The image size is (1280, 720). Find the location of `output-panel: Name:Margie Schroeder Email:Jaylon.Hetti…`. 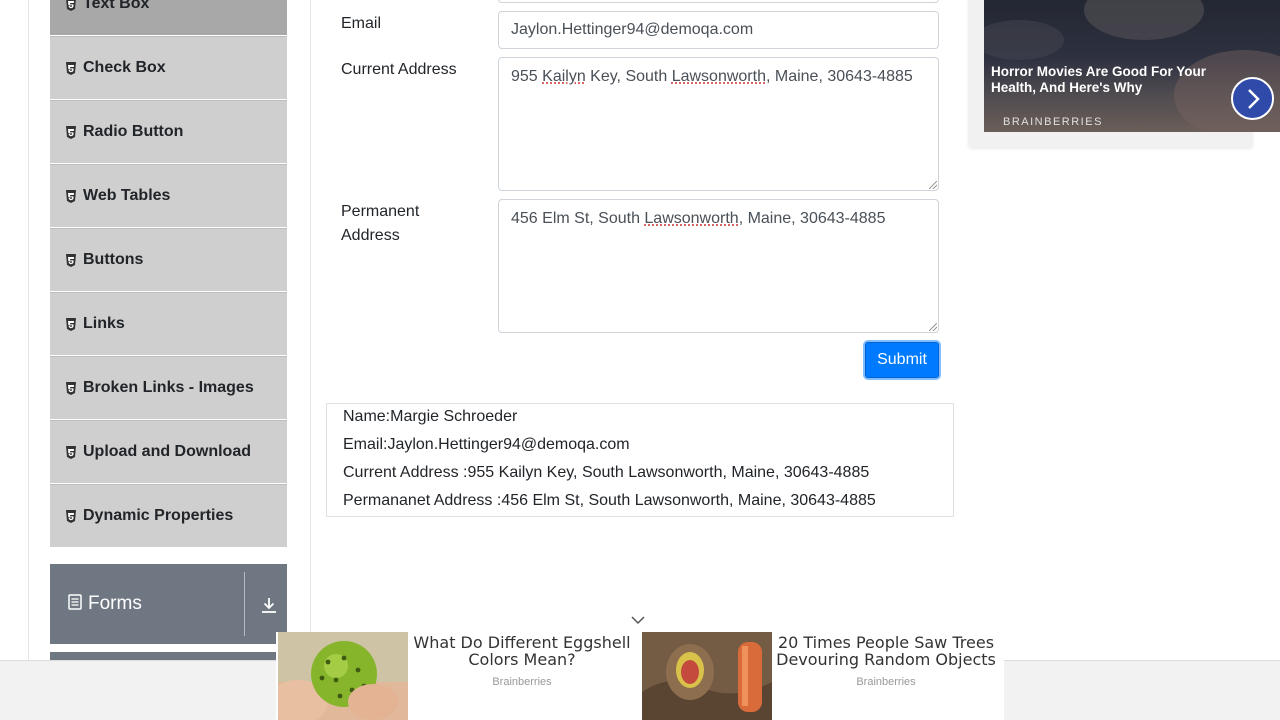

output-panel: Name:Margie Schroeder Email:Jaylon.Hetti… is located at coordinates (640, 460).